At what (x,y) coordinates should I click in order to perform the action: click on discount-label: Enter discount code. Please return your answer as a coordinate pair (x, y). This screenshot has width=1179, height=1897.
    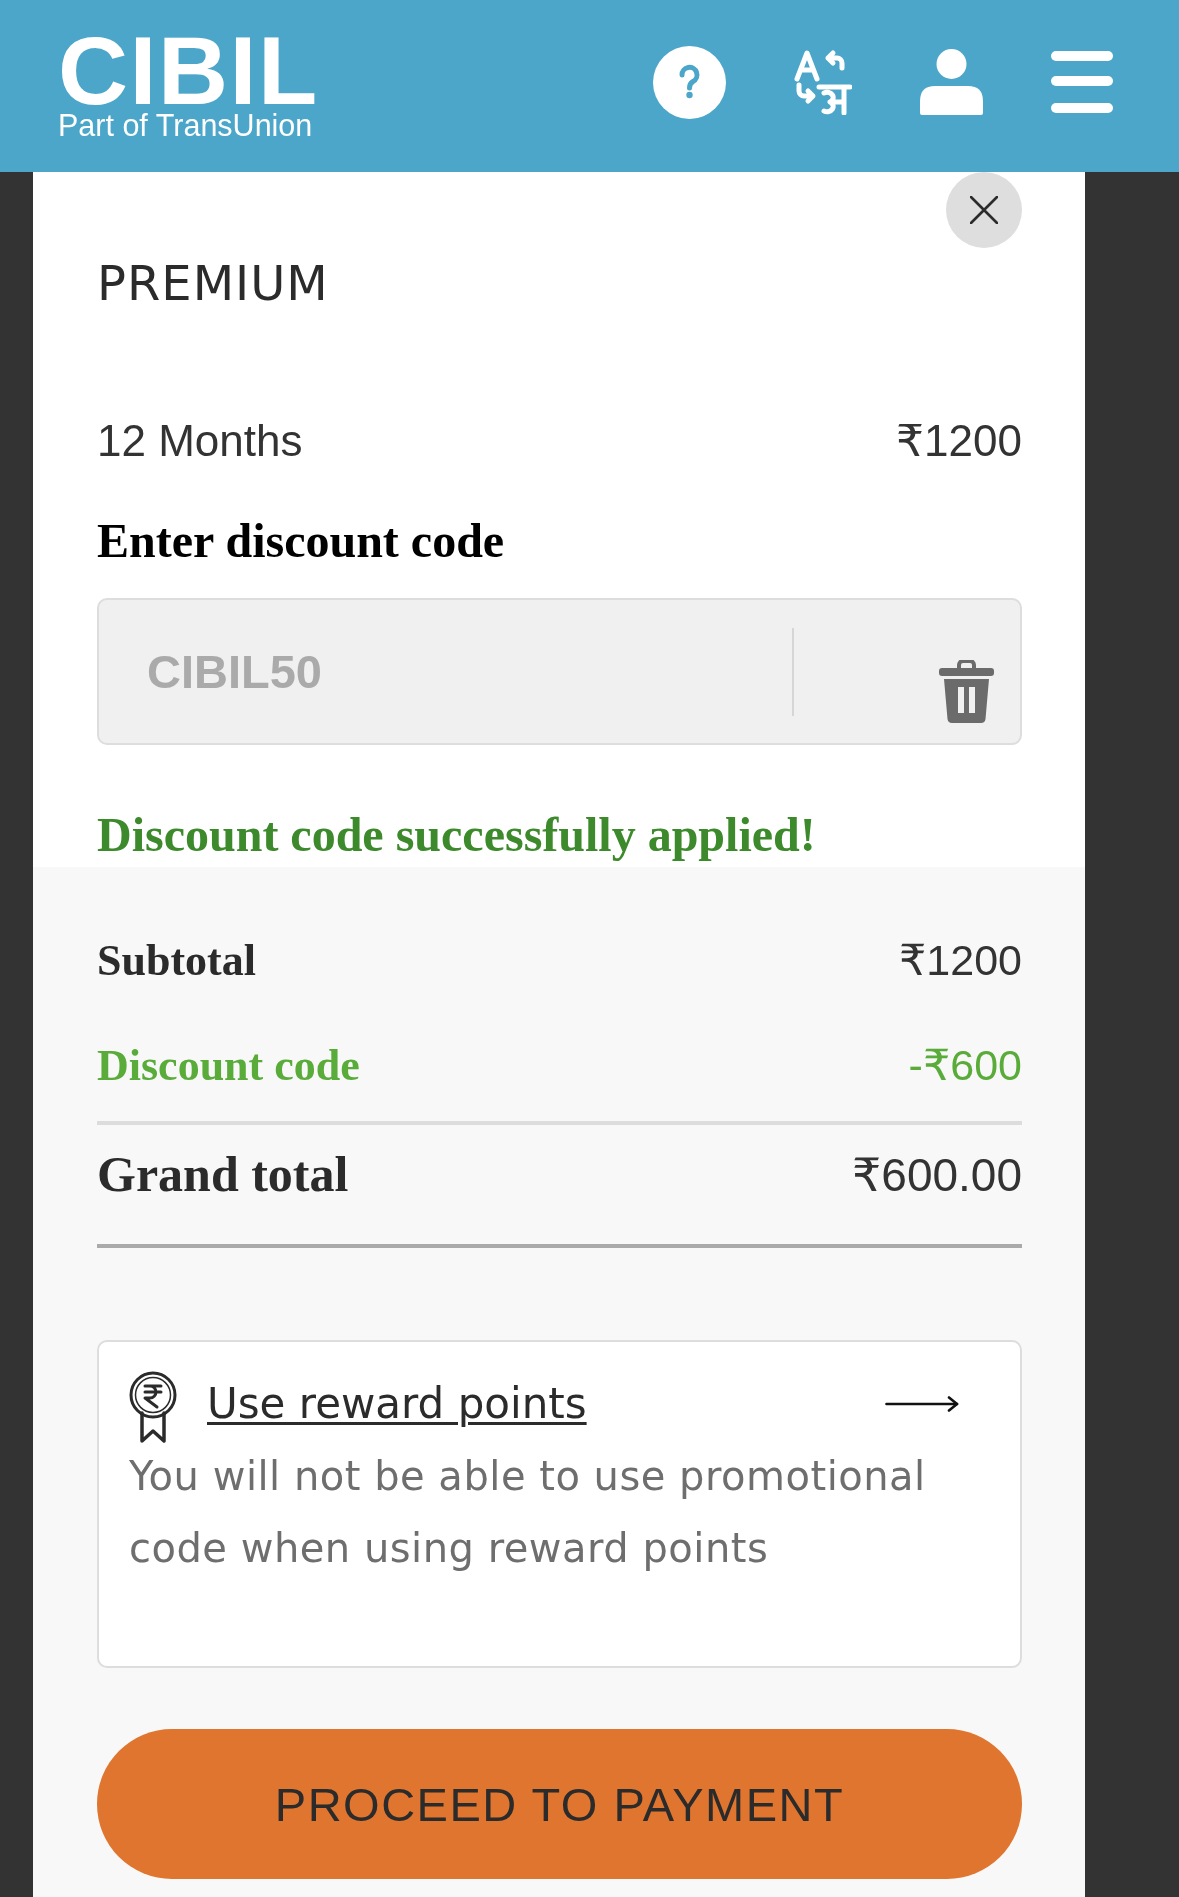
    Looking at the image, I should click on (301, 540).